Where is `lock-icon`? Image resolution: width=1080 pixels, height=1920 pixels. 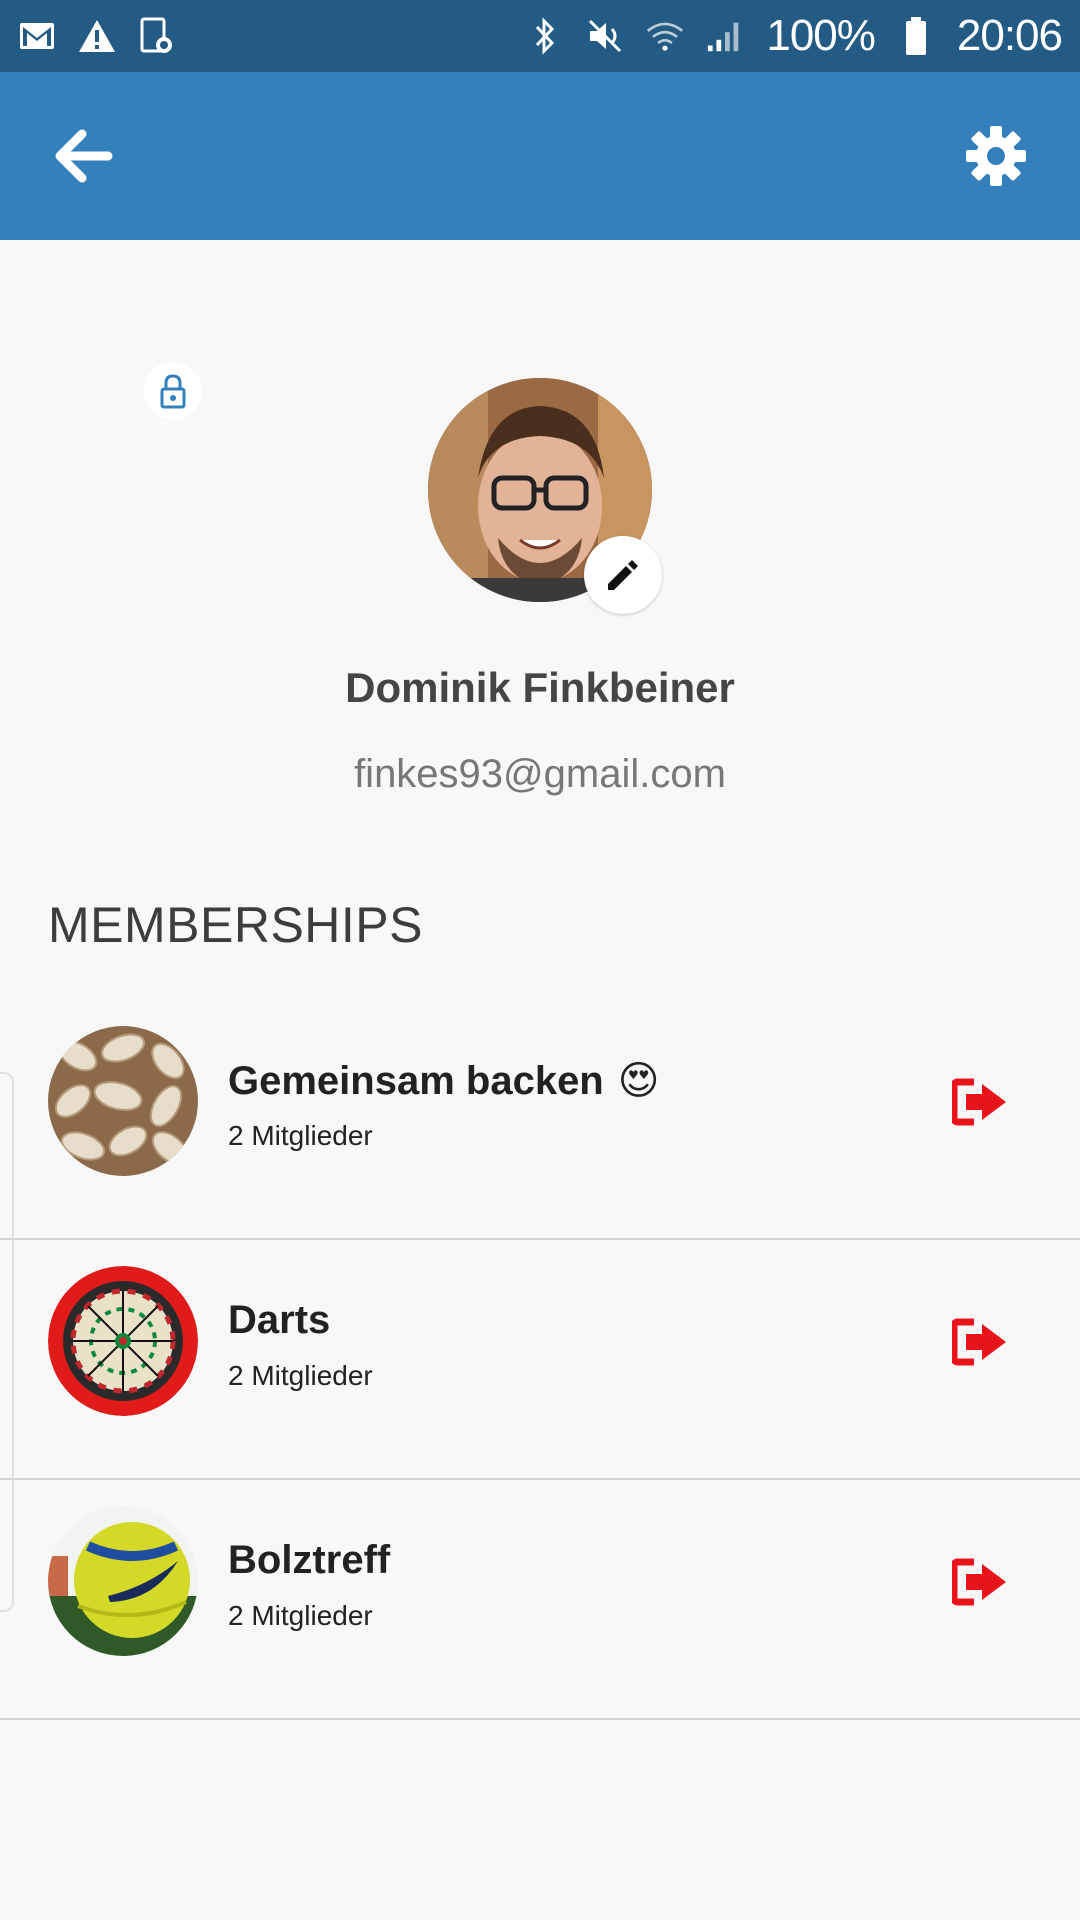
lock-icon is located at coordinates (173, 391).